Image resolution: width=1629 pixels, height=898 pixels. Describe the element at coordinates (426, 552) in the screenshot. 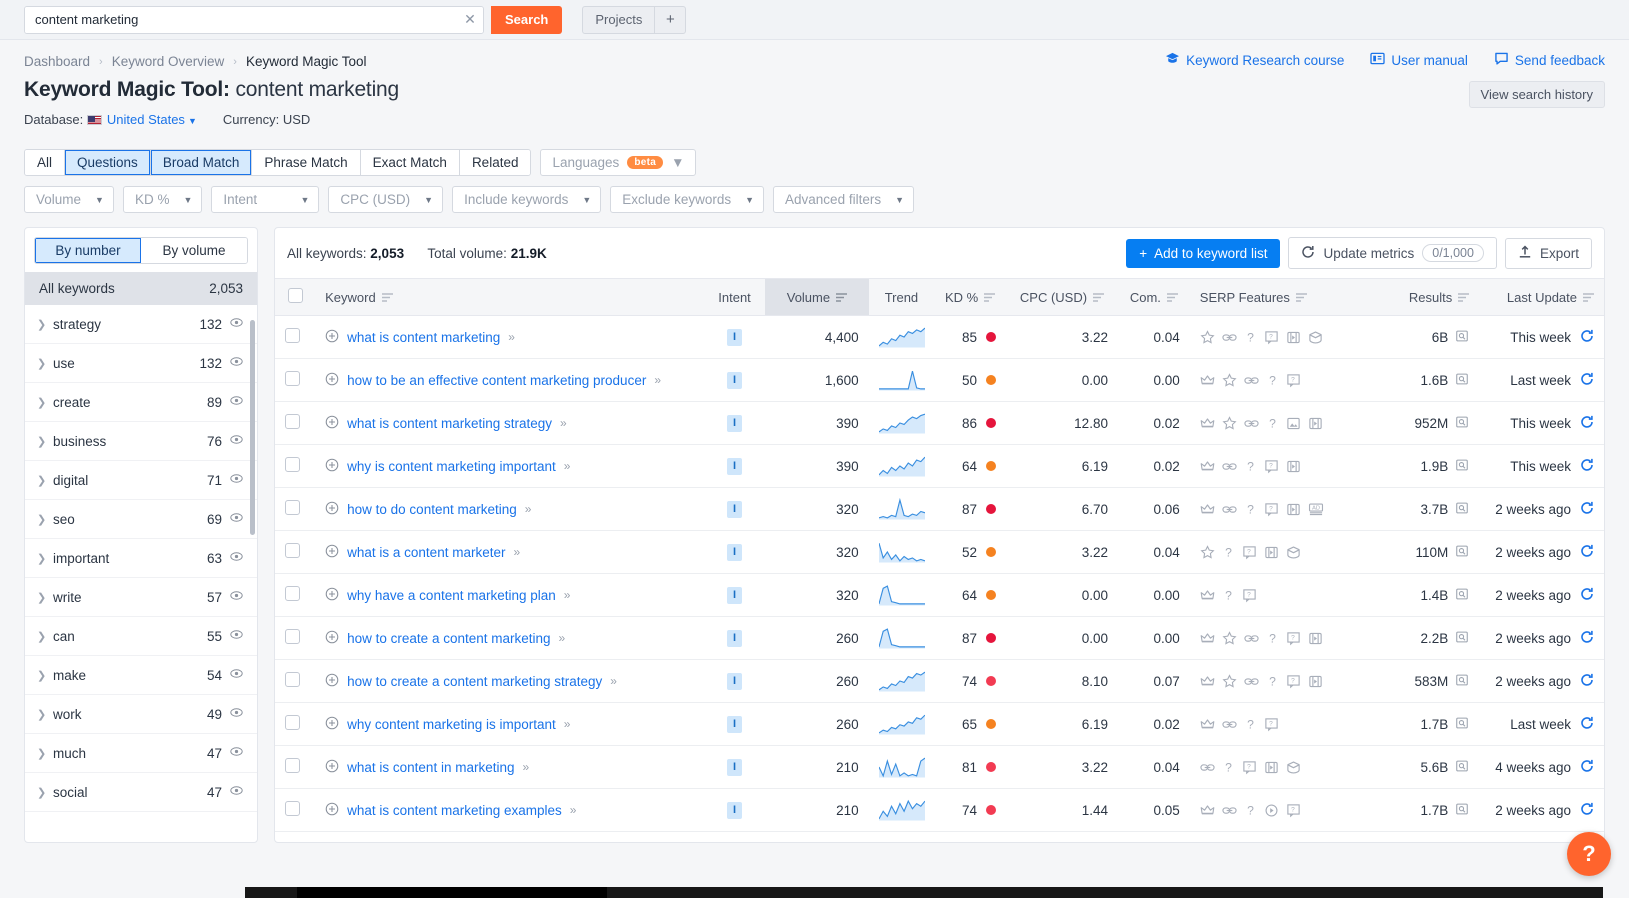

I see `keyword-link: what is a content marketer` at that location.